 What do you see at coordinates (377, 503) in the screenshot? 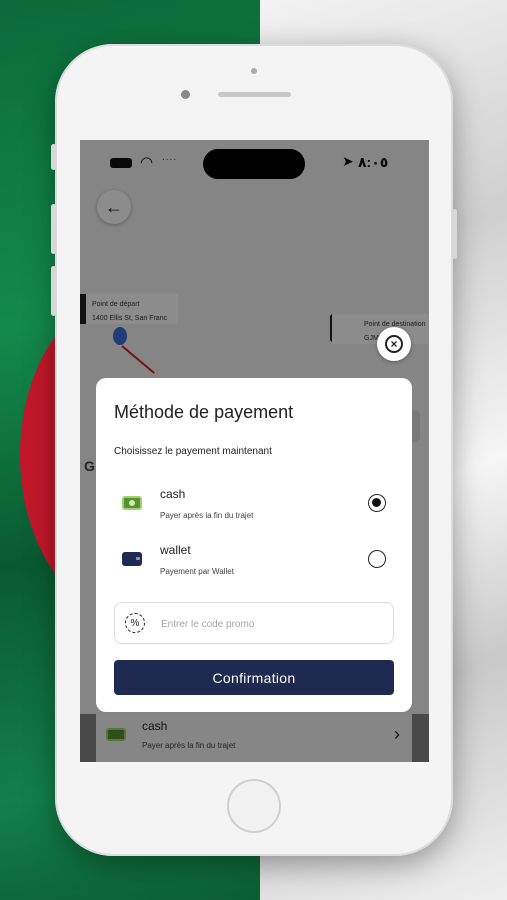
I see `radio-cash` at bounding box center [377, 503].